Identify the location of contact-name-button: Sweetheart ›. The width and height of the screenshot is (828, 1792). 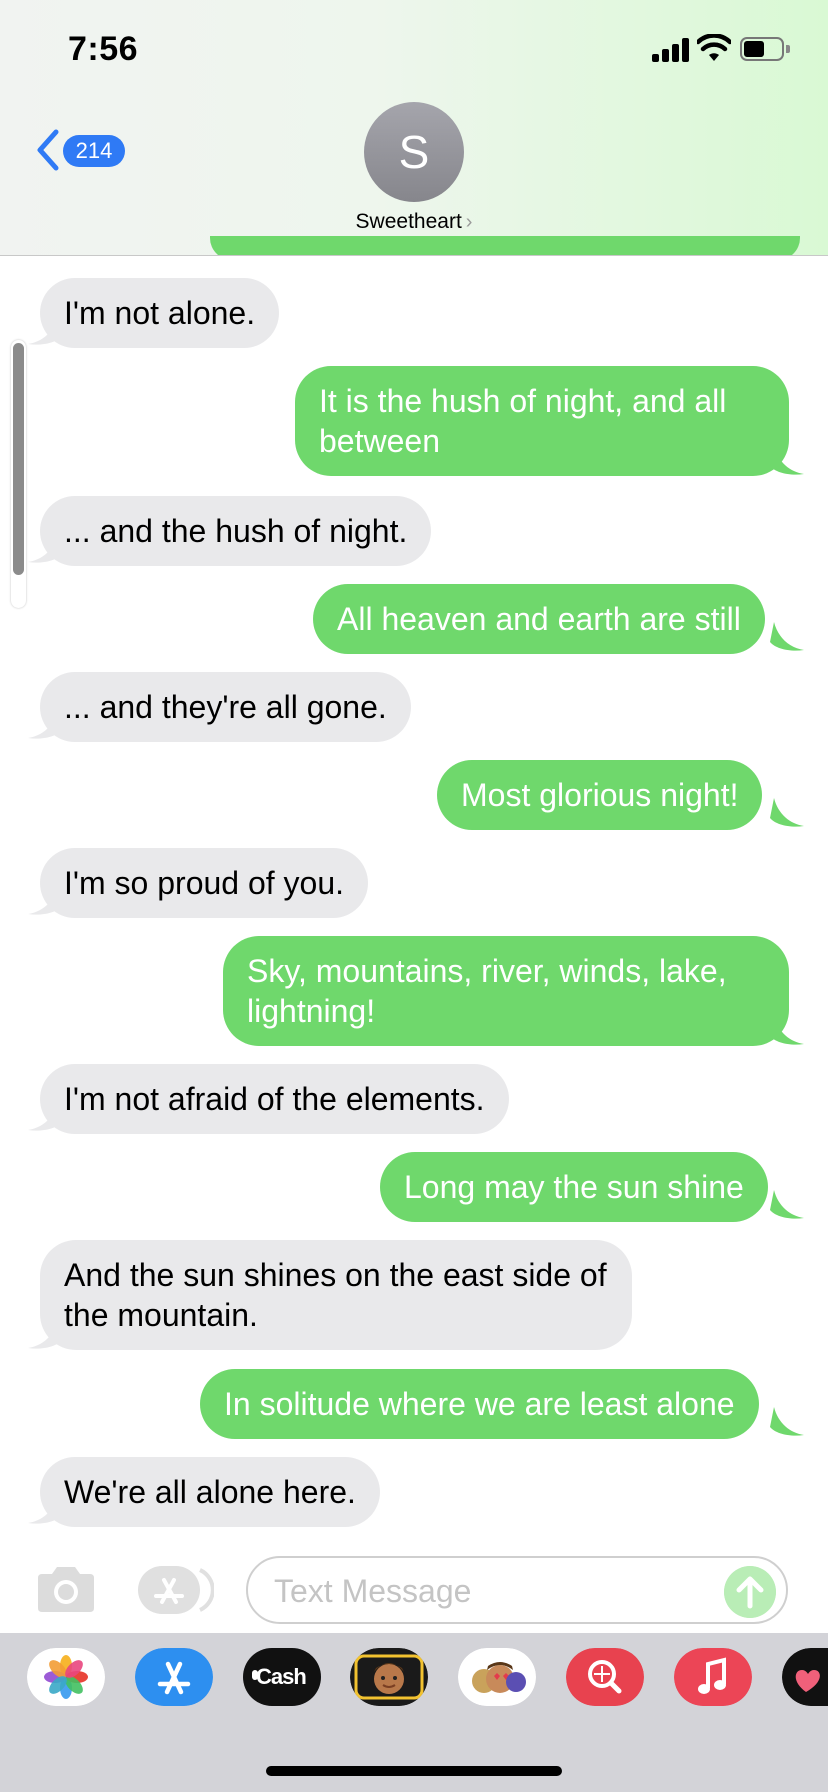
(414, 222).